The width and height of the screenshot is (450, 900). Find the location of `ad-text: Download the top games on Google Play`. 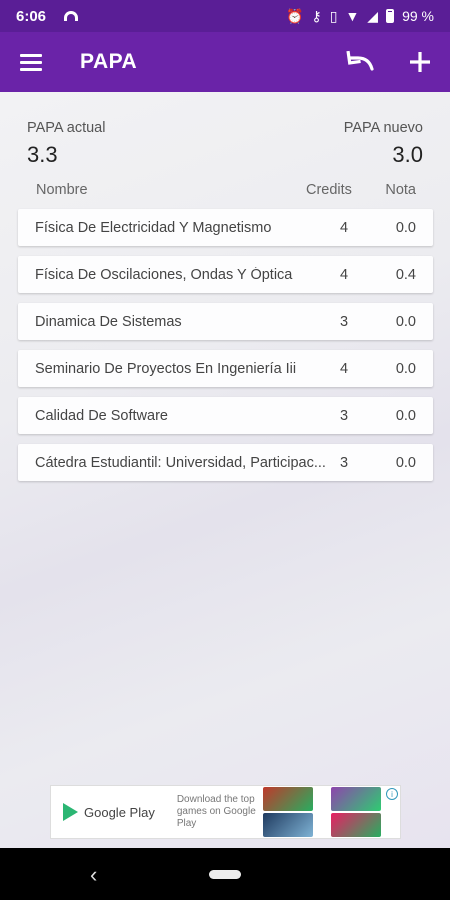

ad-text: Download the top games on Google Play is located at coordinates (216, 811).